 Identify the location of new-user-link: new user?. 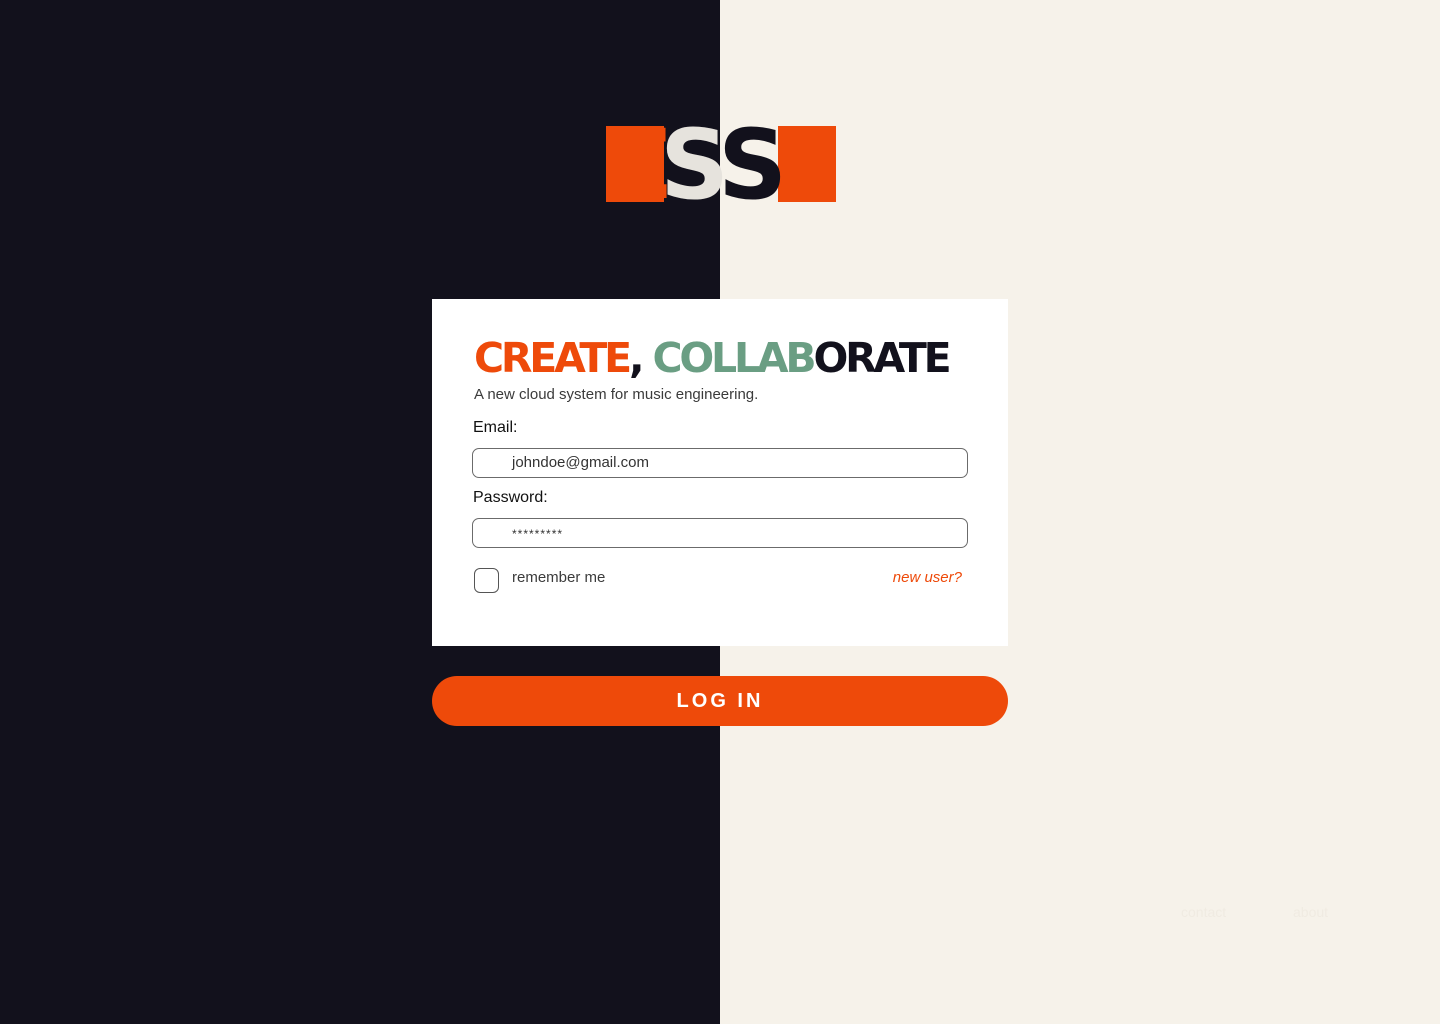
(927, 577).